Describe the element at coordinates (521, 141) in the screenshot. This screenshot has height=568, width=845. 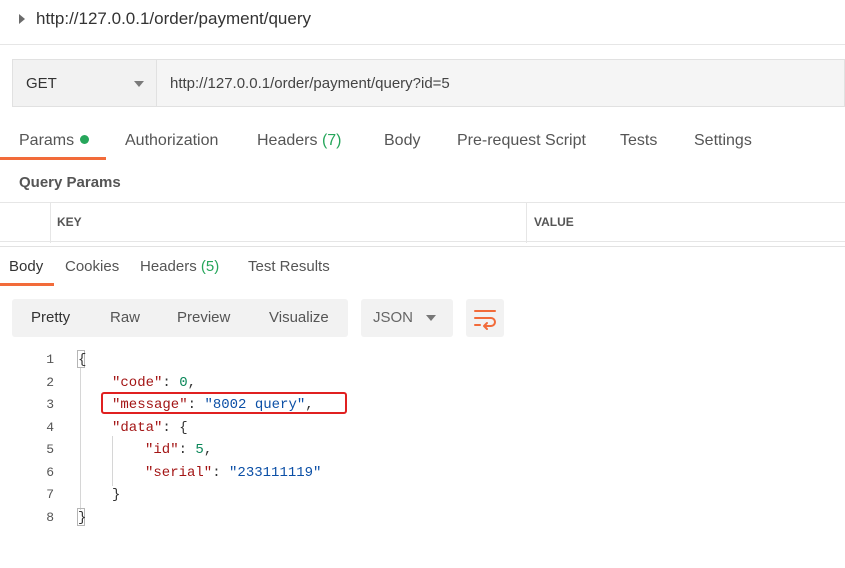
I see `tab-pre-request-script: Pre-request Script` at that location.